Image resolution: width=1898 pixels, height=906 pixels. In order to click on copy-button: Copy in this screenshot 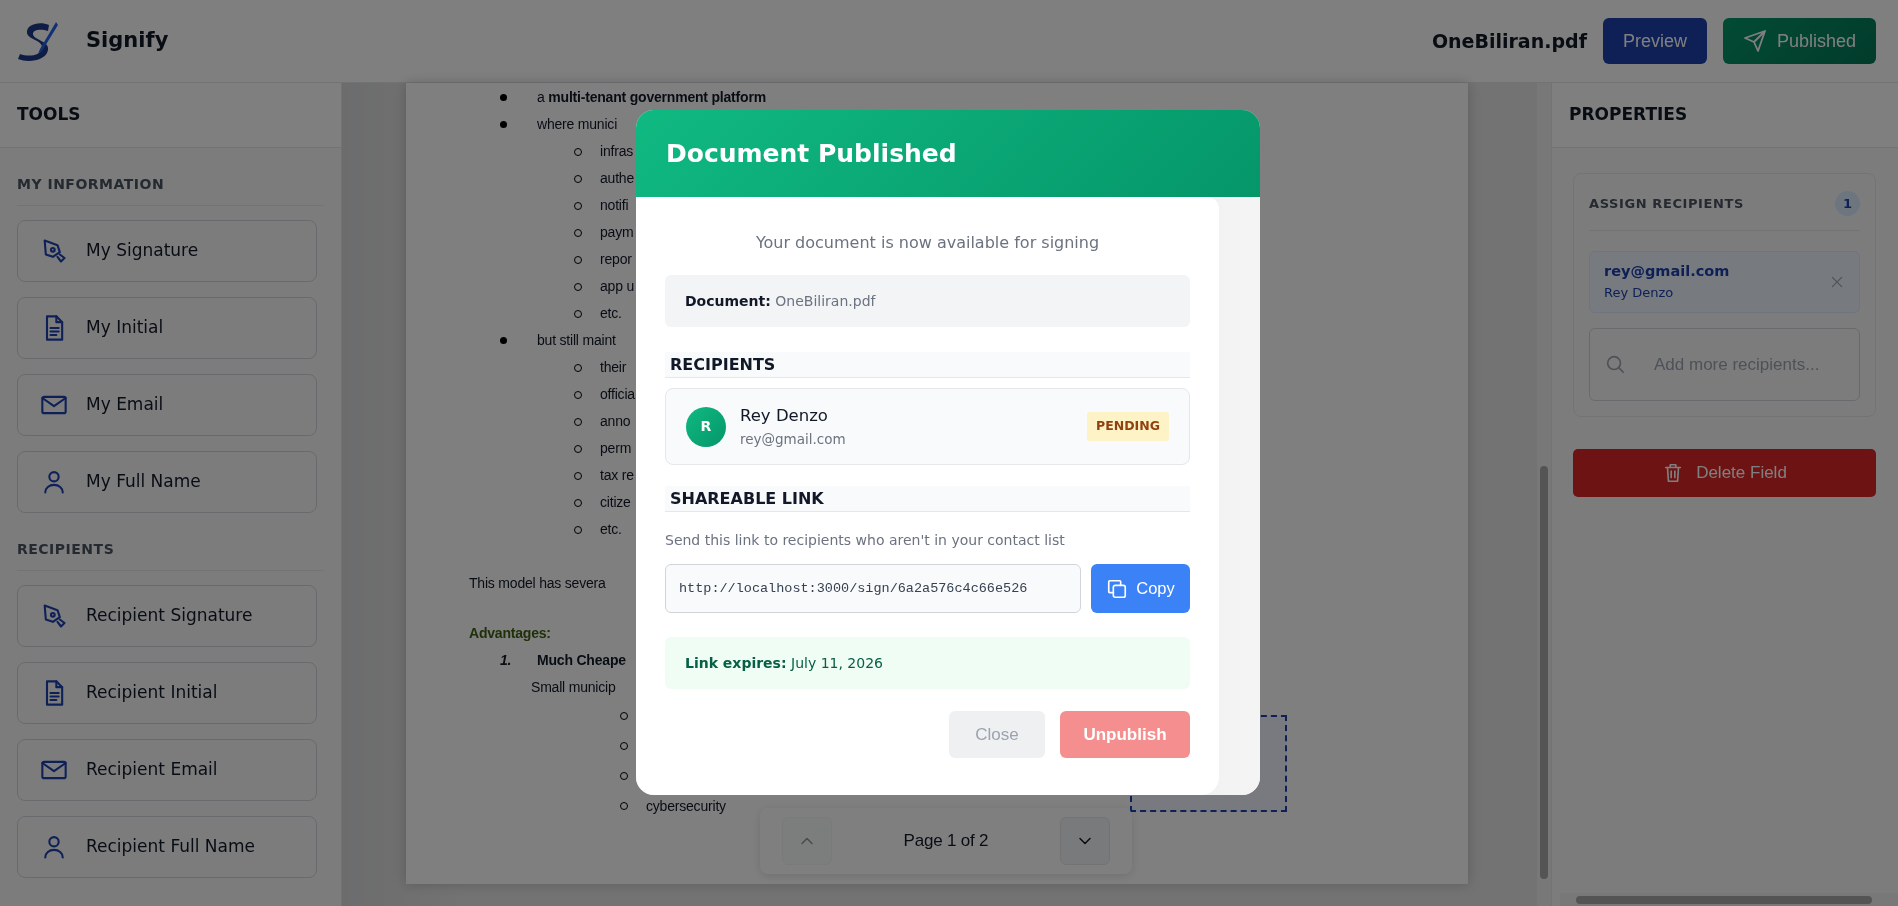, I will do `click(1140, 588)`.